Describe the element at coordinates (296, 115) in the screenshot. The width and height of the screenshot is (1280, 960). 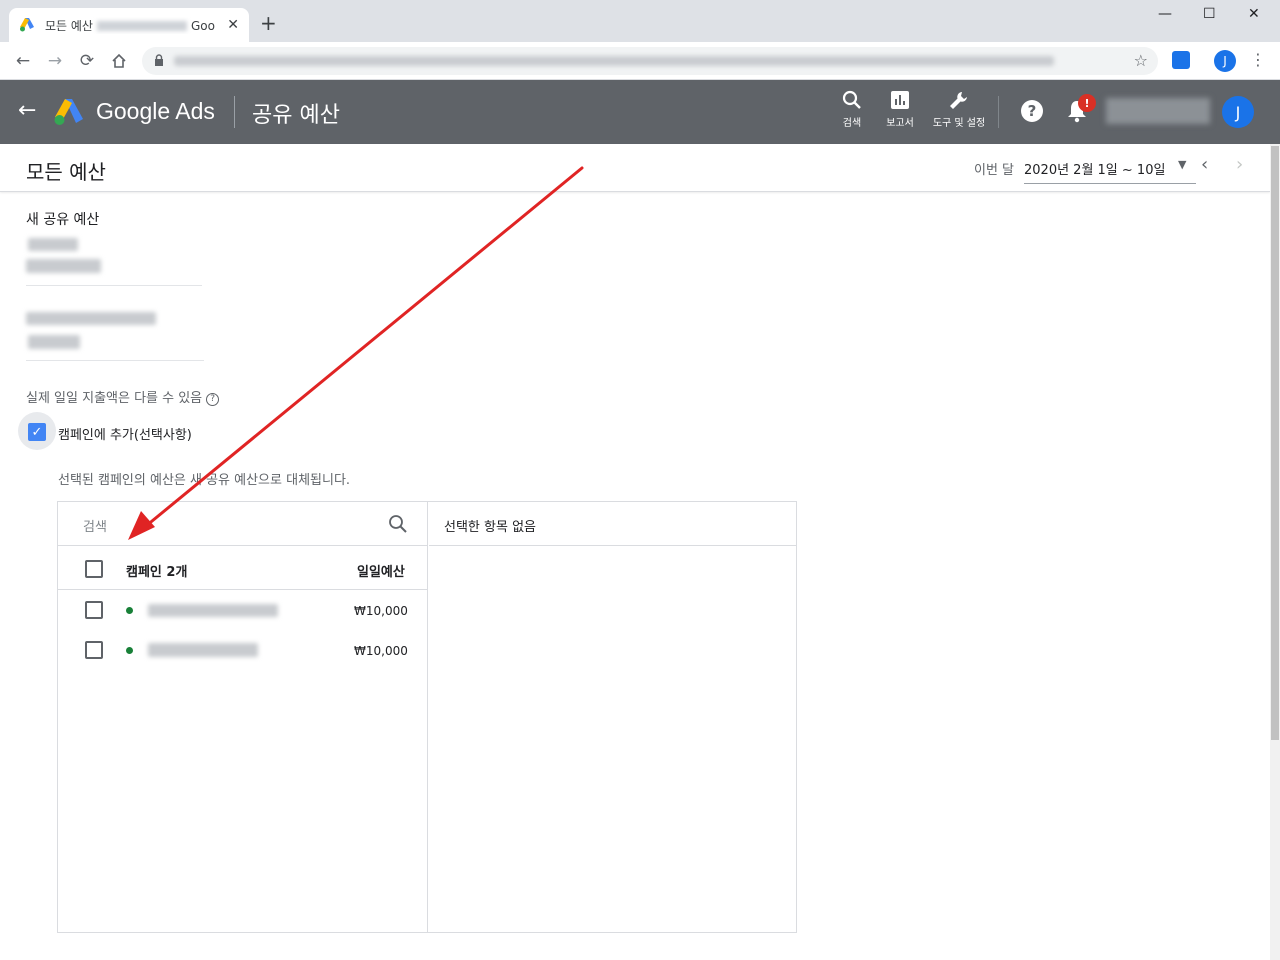
I see `ads-page-name: 공유 예산` at that location.